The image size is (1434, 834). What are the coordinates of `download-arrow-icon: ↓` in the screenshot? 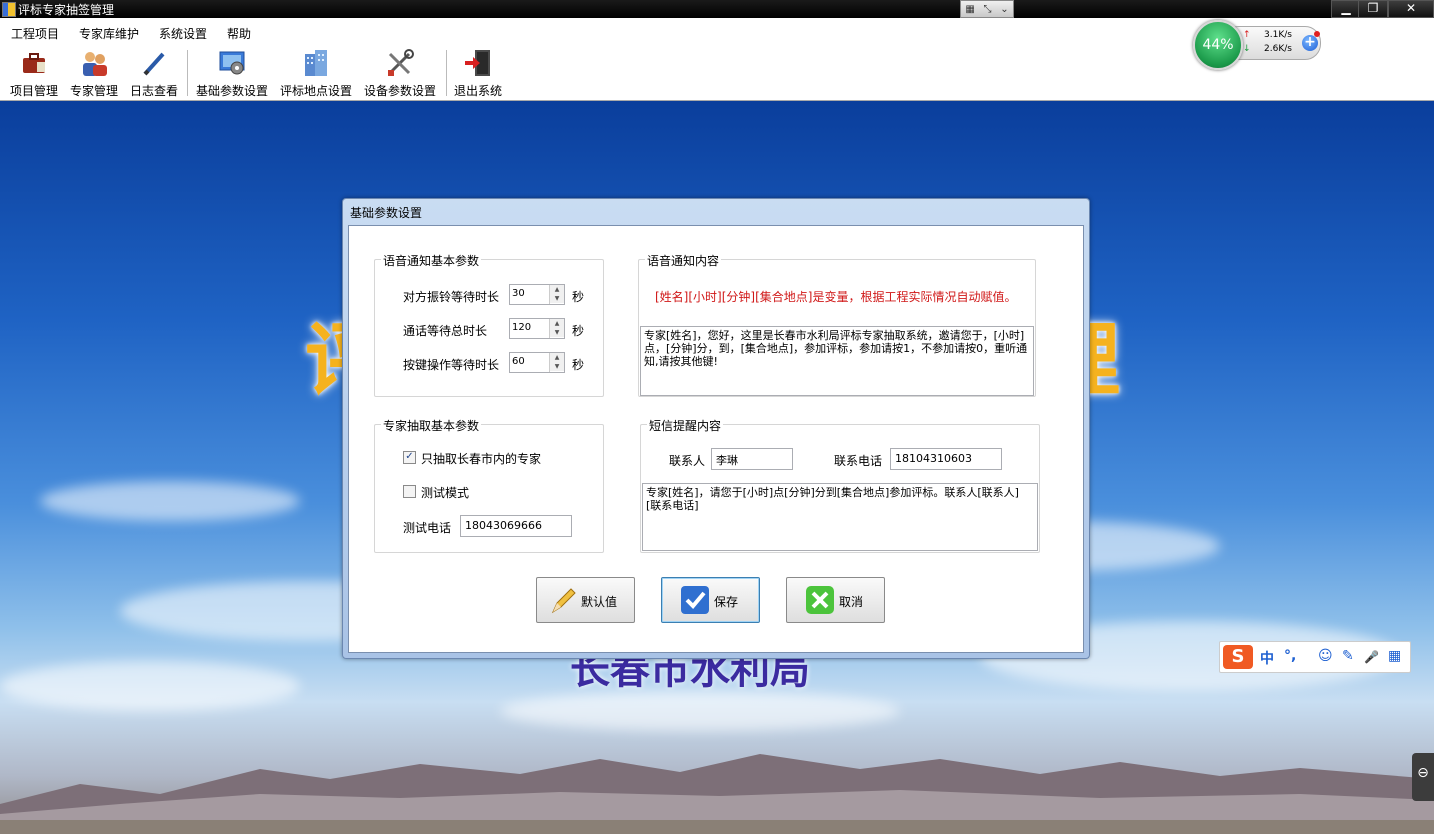 It's located at (1247, 49).